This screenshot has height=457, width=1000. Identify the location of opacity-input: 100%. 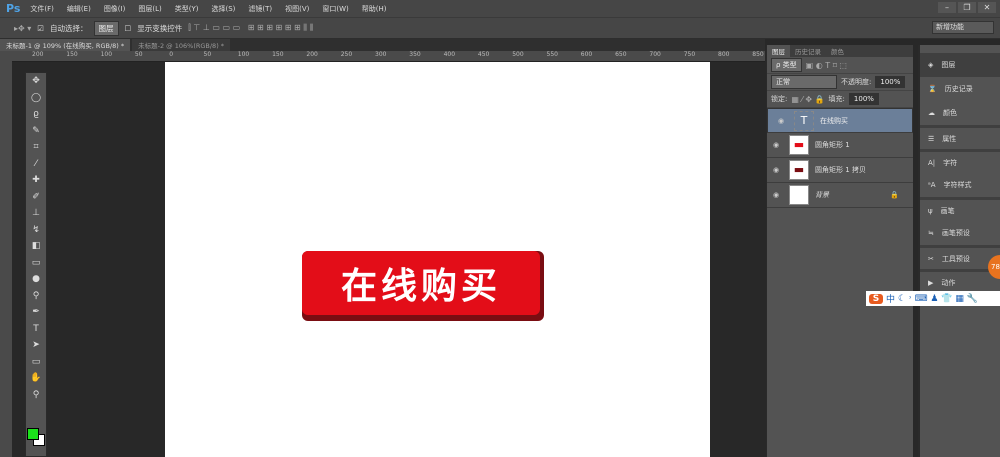
(890, 82).